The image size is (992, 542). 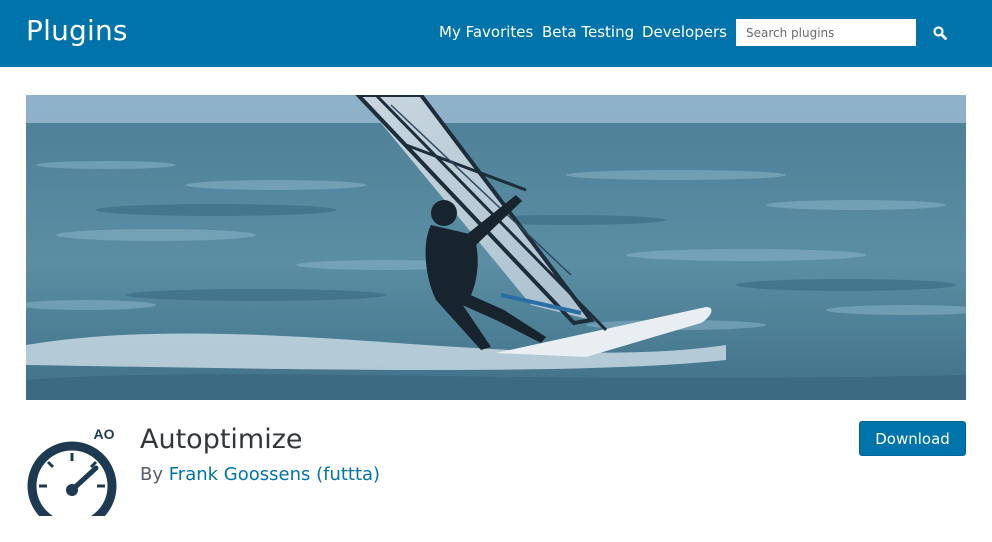 I want to click on search-icon, so click(x=940, y=32).